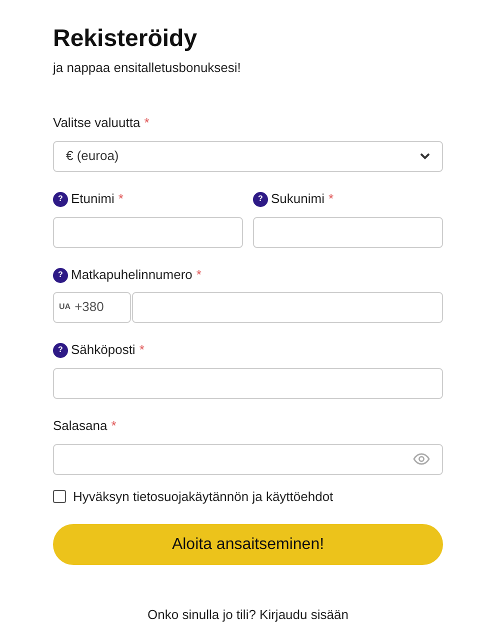  I want to click on field-label: Sähköposti, so click(103, 350).